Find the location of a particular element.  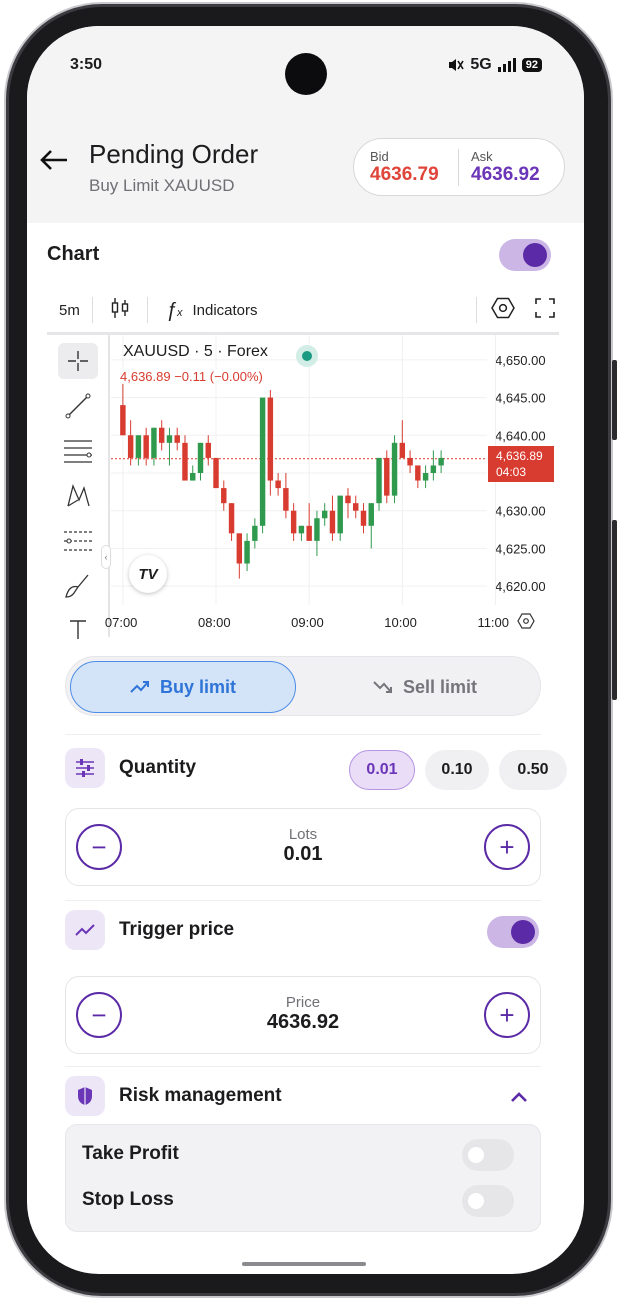

axis-settings-icon is located at coordinates (526, 623).